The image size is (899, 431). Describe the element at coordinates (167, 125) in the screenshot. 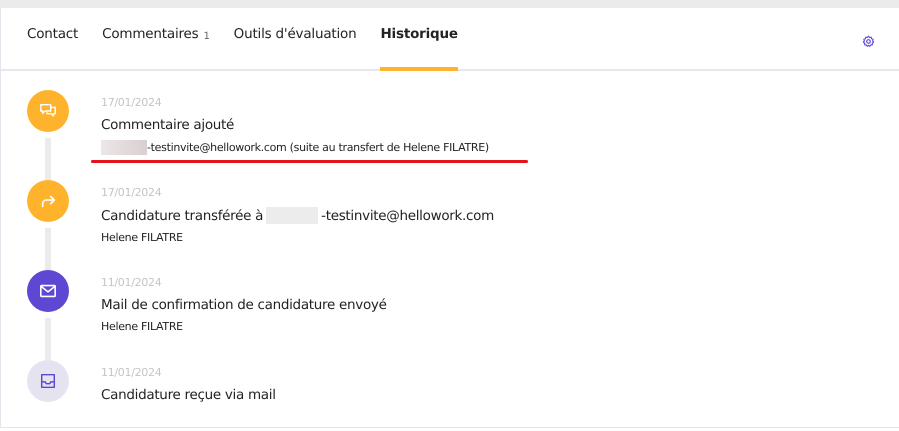

I see `event-title: Commentaire ajouté` at that location.